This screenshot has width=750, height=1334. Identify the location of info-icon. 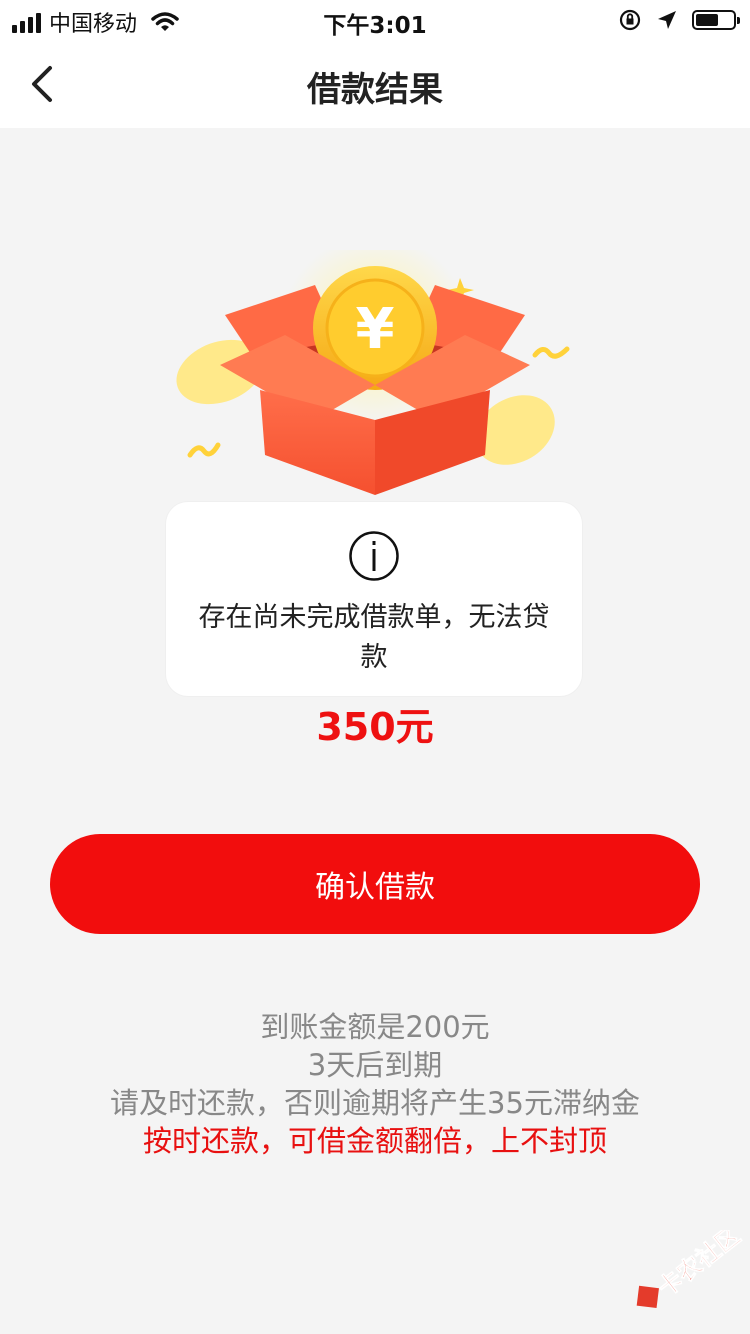
(374, 556).